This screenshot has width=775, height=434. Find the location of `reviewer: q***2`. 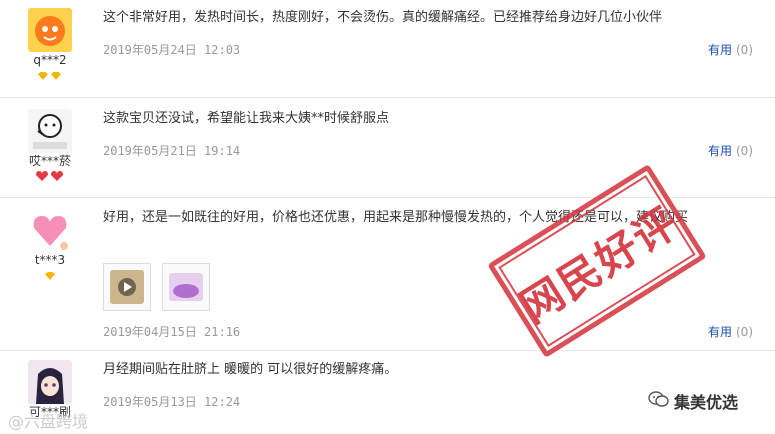

reviewer: q***2 is located at coordinates (50, 44).